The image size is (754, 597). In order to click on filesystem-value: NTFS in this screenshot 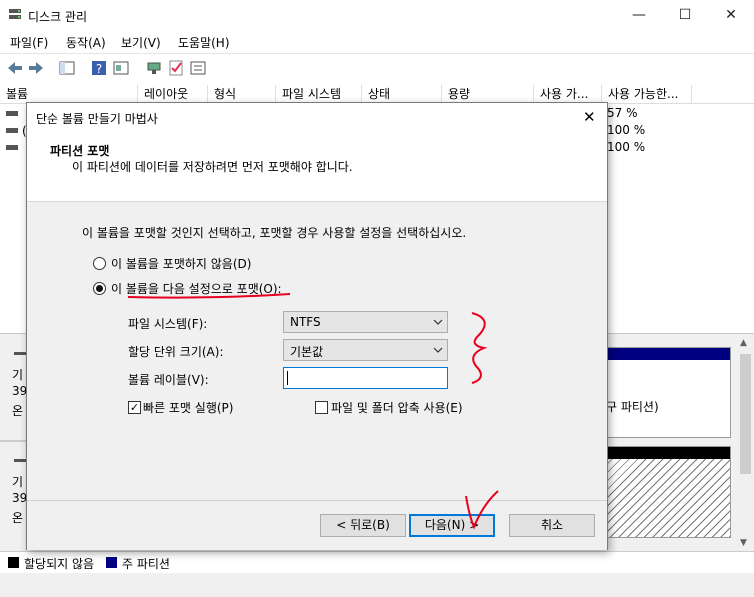, I will do `click(305, 322)`.